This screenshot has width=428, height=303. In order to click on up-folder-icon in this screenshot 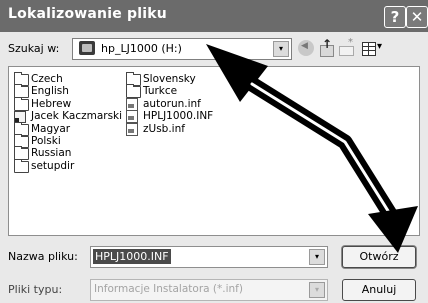, I will do `click(326, 47)`.